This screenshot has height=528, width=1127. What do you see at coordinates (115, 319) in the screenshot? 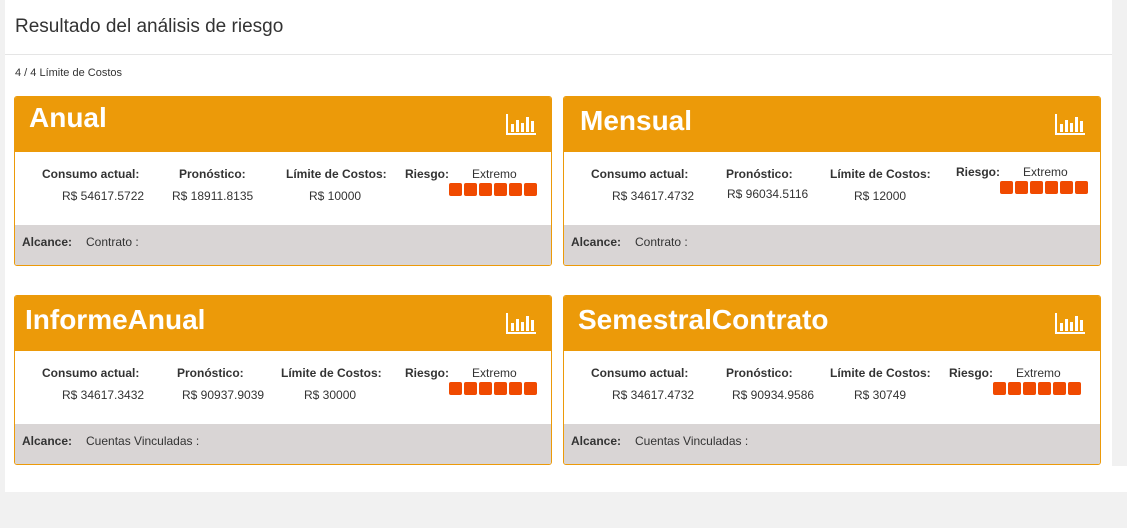
I see `card-title: InformeAnual` at bounding box center [115, 319].